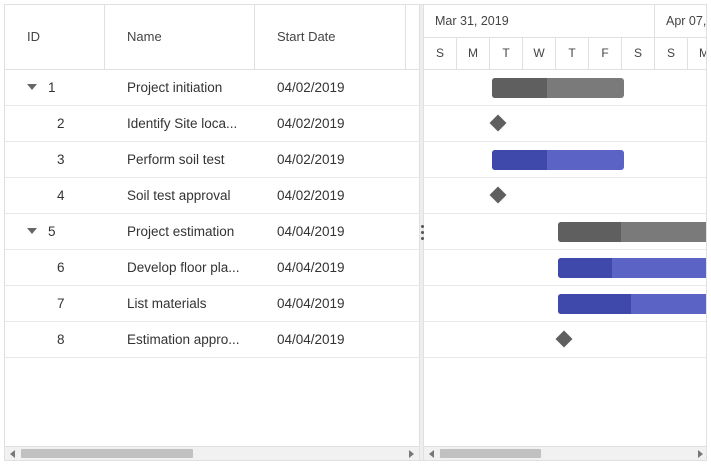  I want to click on table-row: 1 Project initiation 04/02/2019, so click(212, 88).